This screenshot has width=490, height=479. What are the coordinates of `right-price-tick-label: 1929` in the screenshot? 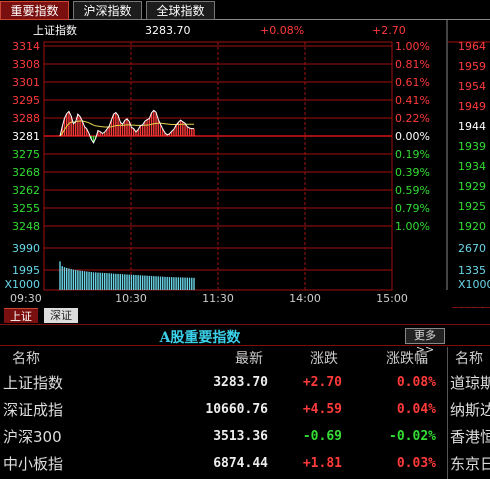 It's located at (472, 186).